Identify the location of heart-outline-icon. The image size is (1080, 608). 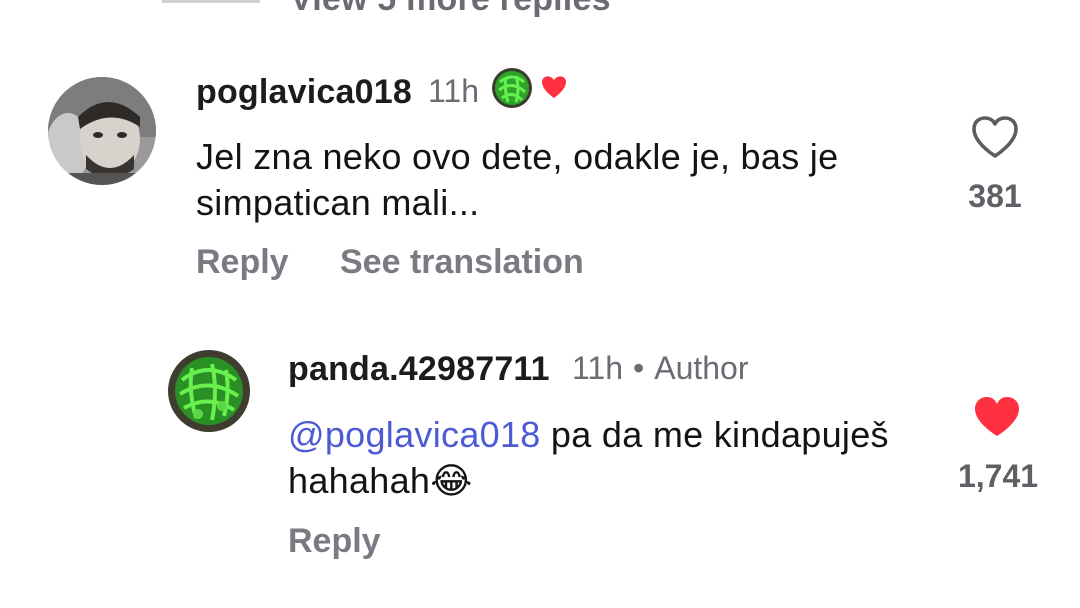
(995, 137).